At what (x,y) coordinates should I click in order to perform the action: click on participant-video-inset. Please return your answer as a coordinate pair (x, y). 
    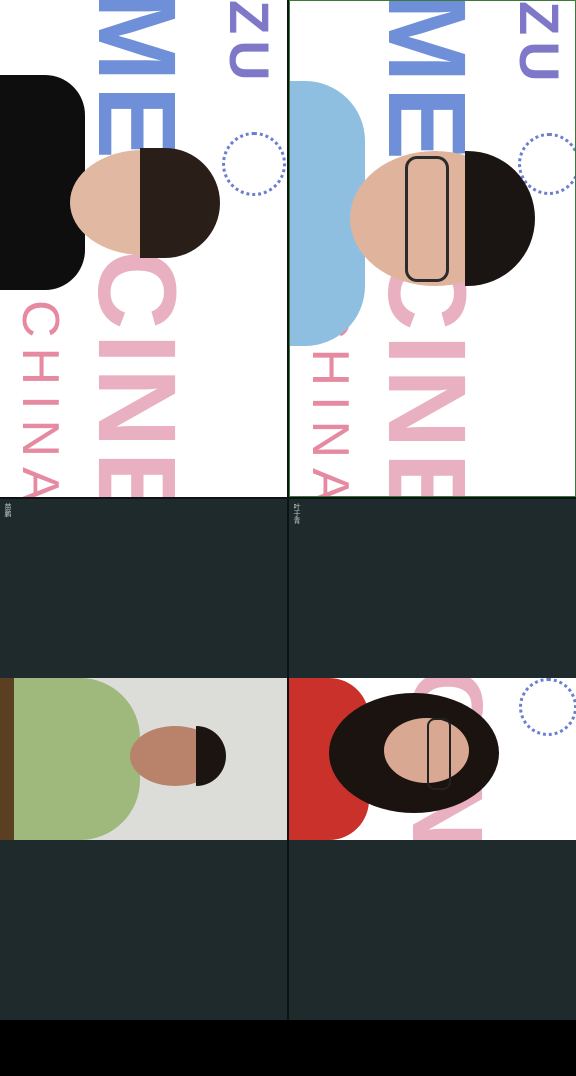
    Looking at the image, I should click on (143, 759).